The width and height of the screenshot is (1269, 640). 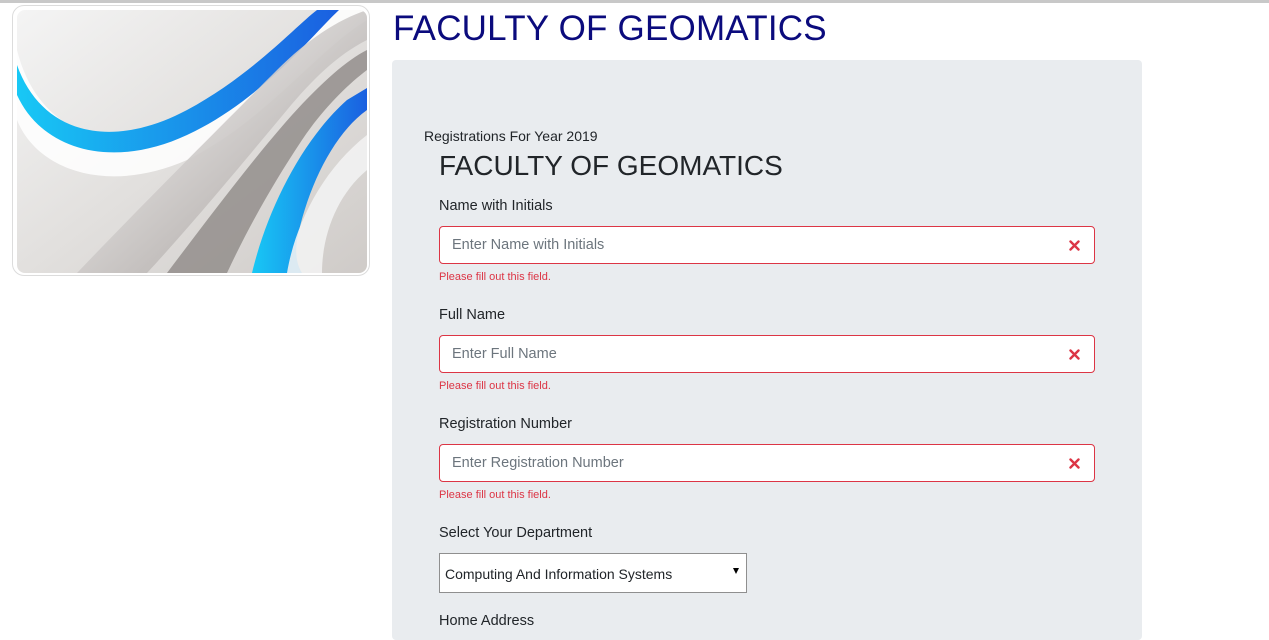 I want to click on name-with-initials-field, so click(x=767, y=245).